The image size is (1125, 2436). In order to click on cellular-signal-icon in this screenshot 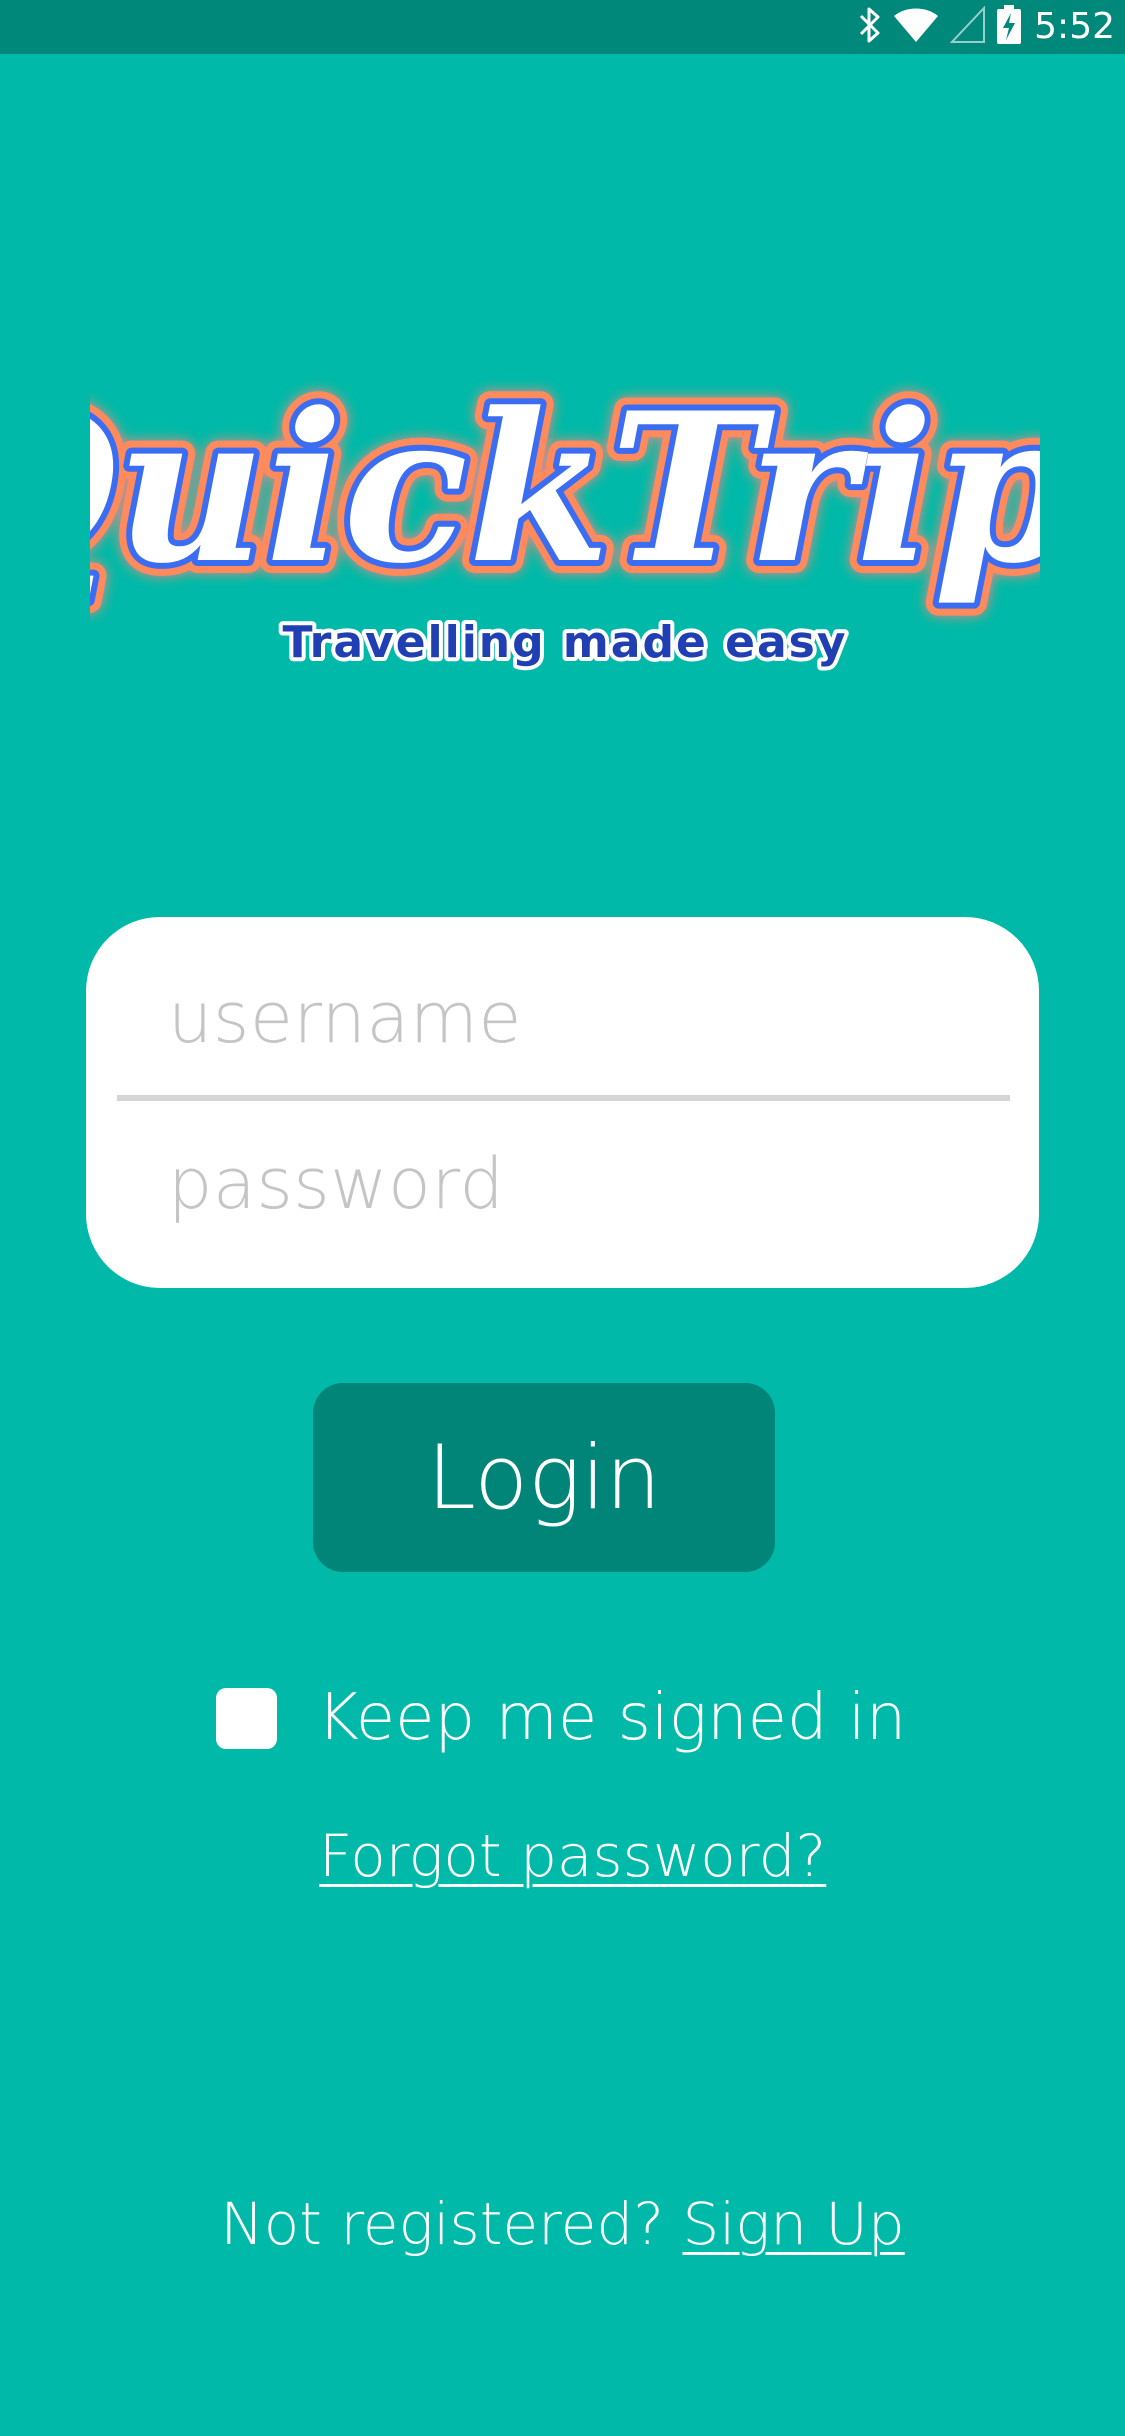, I will do `click(967, 26)`.